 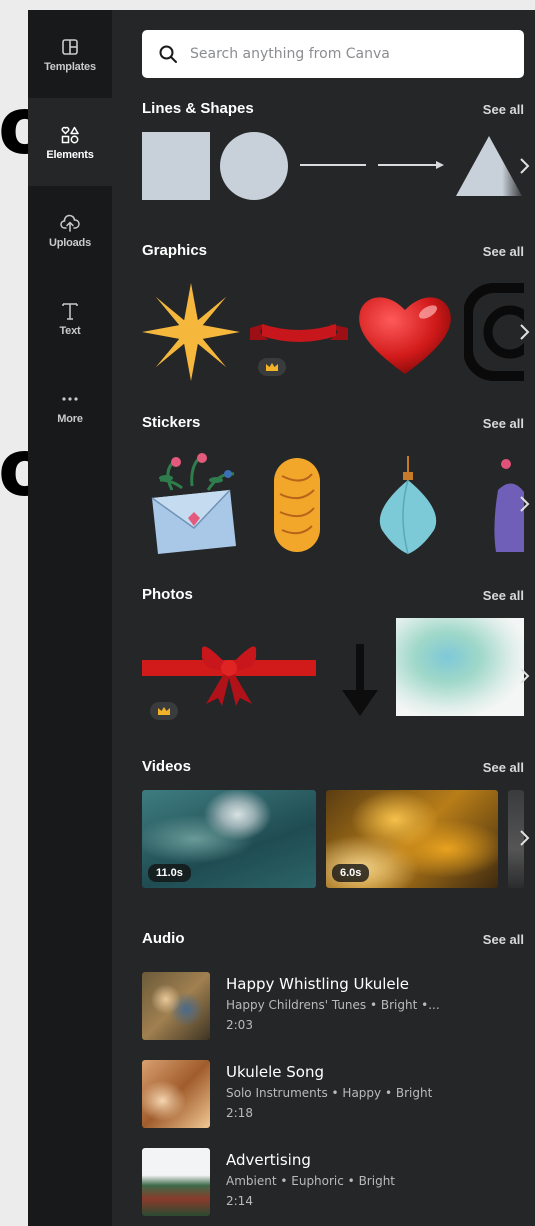 What do you see at coordinates (275, 1072) in the screenshot?
I see `track-title: Ukulele Song` at bounding box center [275, 1072].